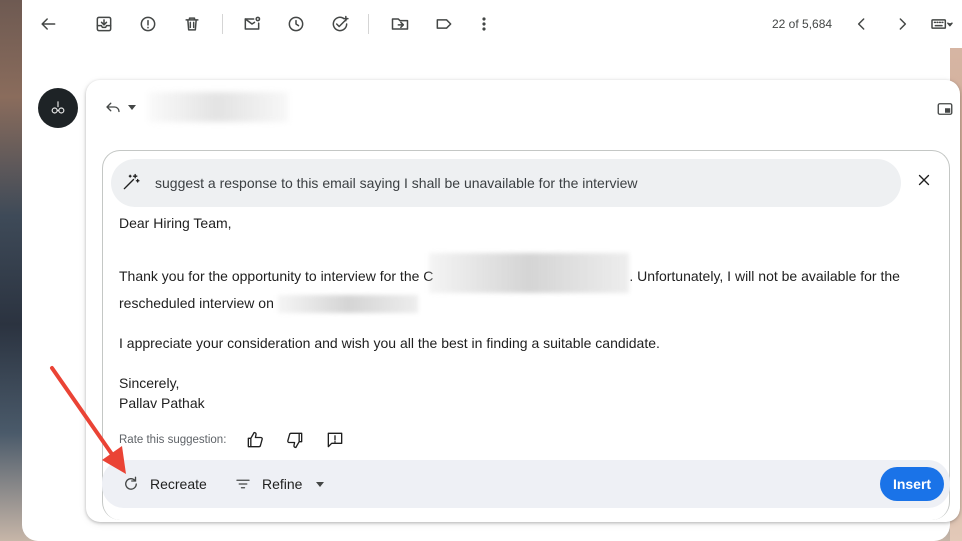 The image size is (962, 541). I want to click on reply-type-dropdown, so click(120, 107).